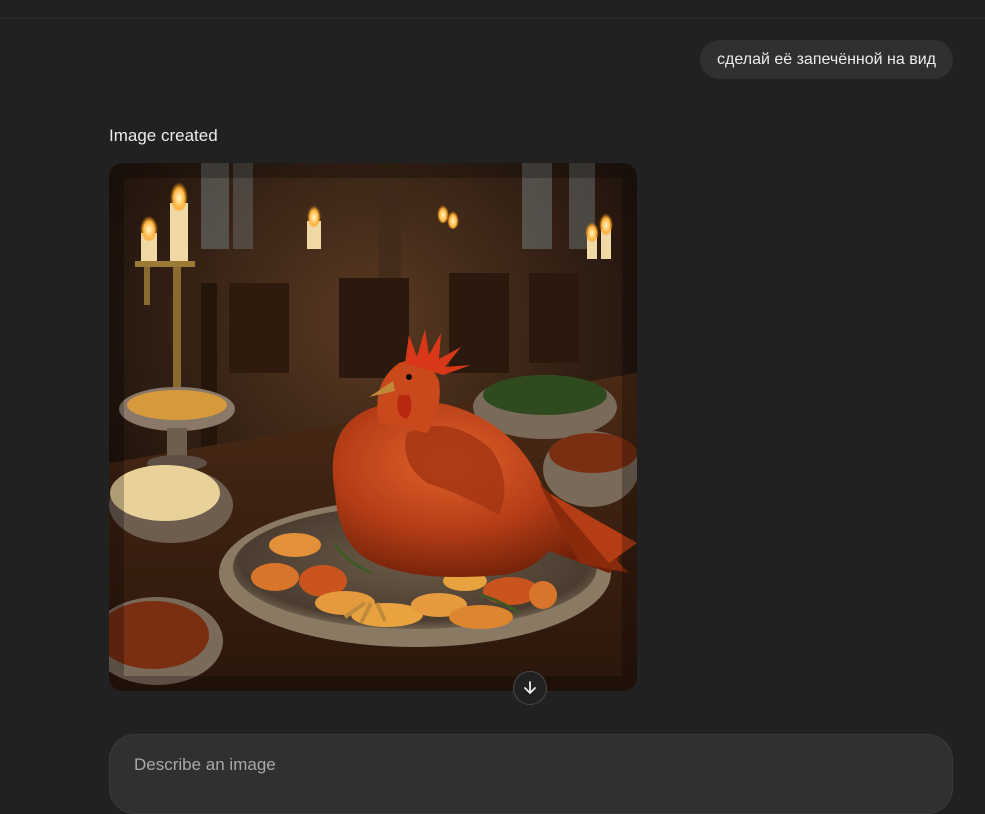  I want to click on scroll-down-button, so click(530, 688).